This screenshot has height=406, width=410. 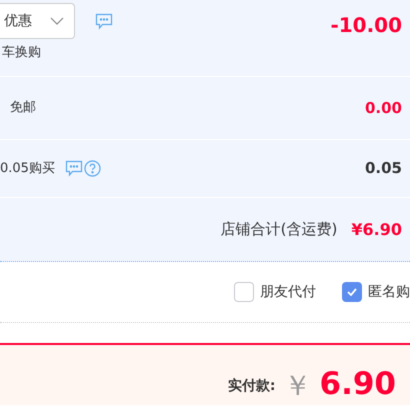 What do you see at coordinates (279, 229) in the screenshot?
I see `shop-total-label: 店铺合计(含运费)` at bounding box center [279, 229].